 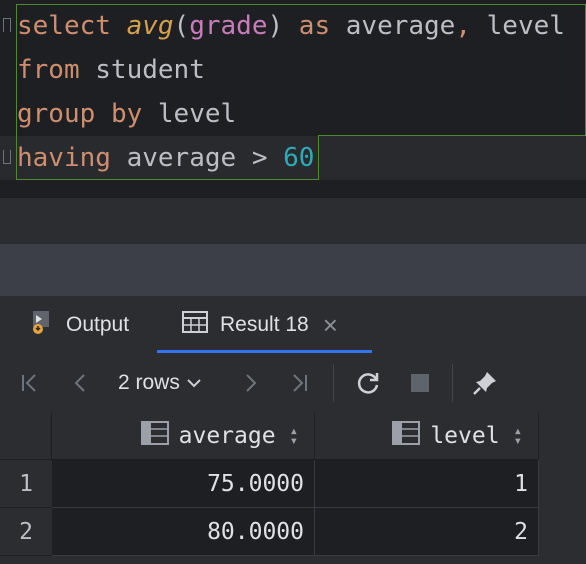 What do you see at coordinates (427, 484) in the screenshot?
I see `table-cell-level: 1` at bounding box center [427, 484].